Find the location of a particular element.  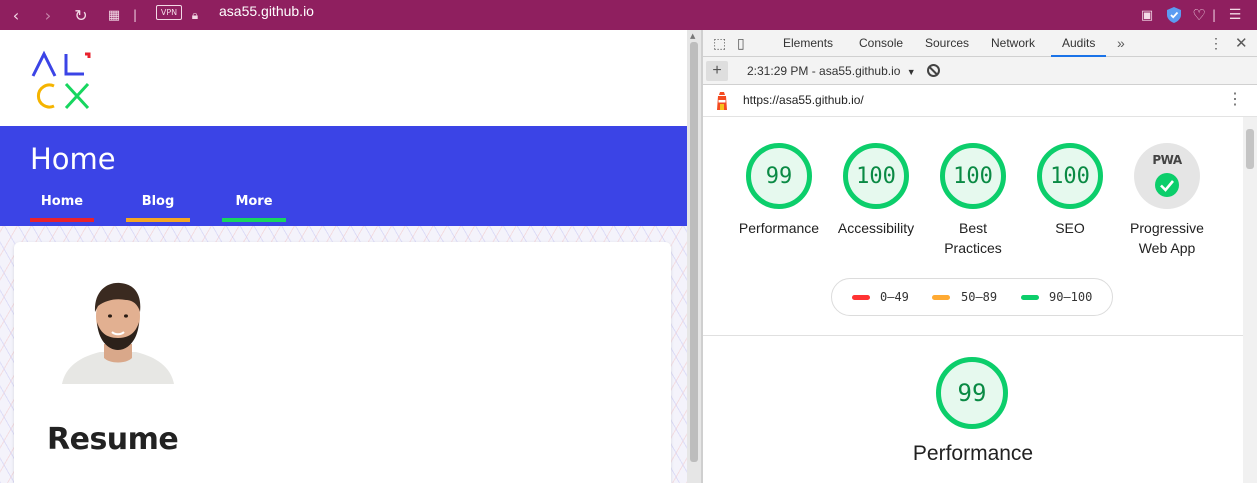

performance-label: Performance is located at coordinates (779, 228).